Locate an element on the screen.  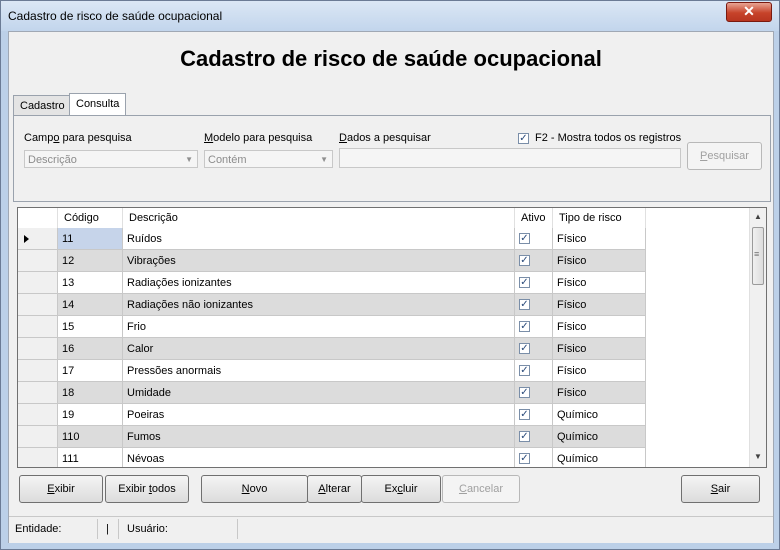
table-row: 19 Poeiras ✓ Químico is located at coordinates (332, 415).